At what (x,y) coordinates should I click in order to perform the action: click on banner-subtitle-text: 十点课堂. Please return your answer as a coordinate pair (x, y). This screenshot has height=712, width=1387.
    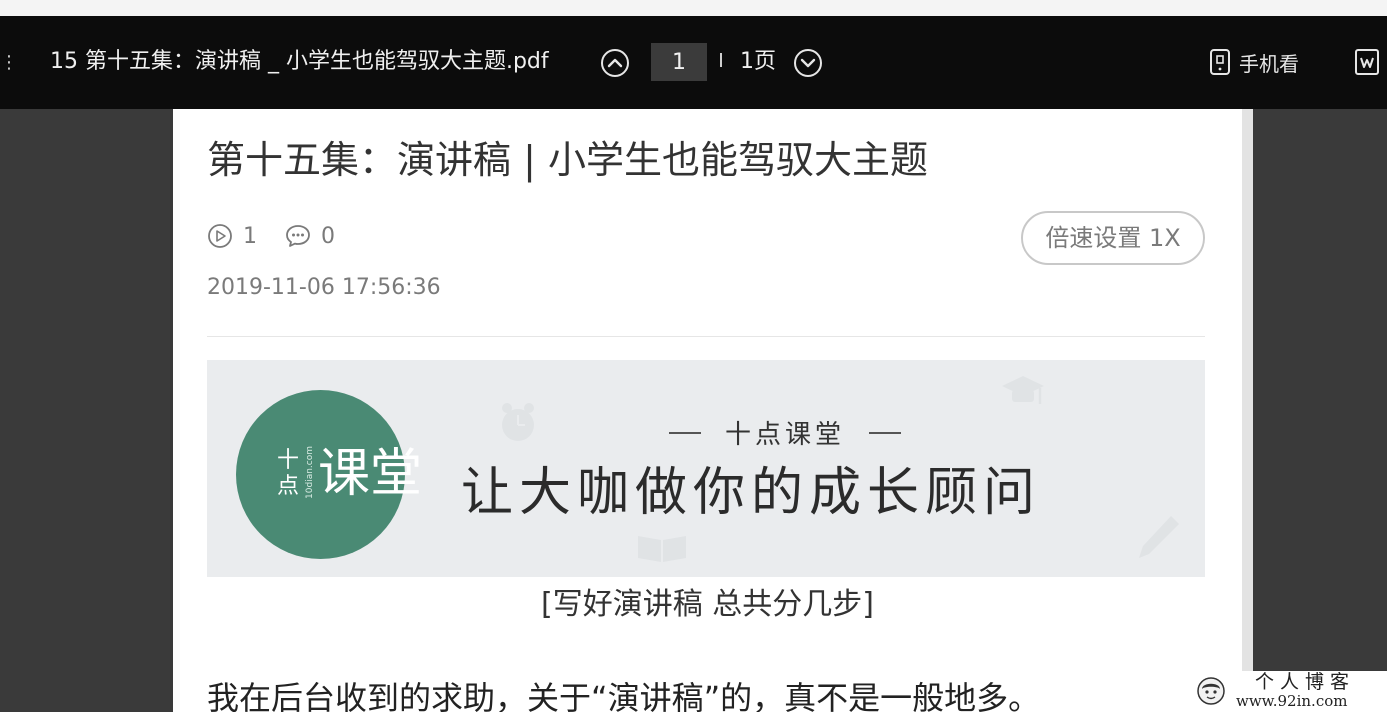
    Looking at the image, I should click on (785, 435).